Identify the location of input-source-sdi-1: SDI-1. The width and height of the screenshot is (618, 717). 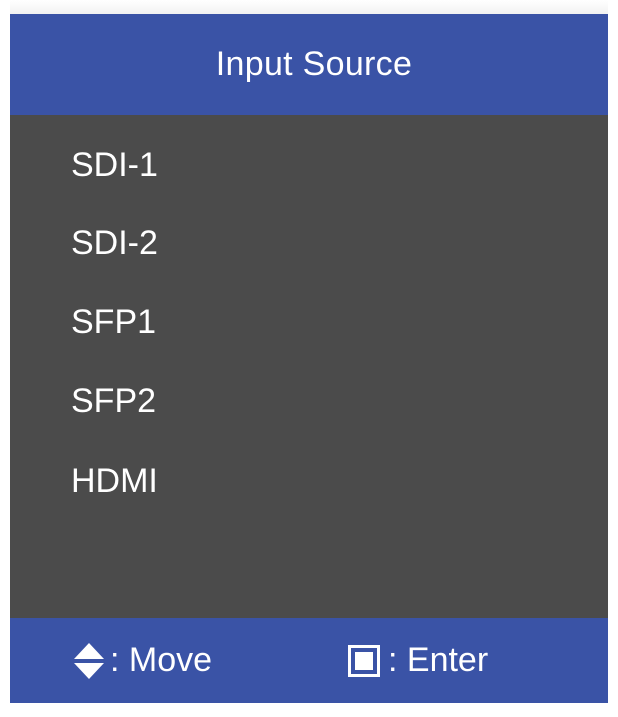
(114, 165).